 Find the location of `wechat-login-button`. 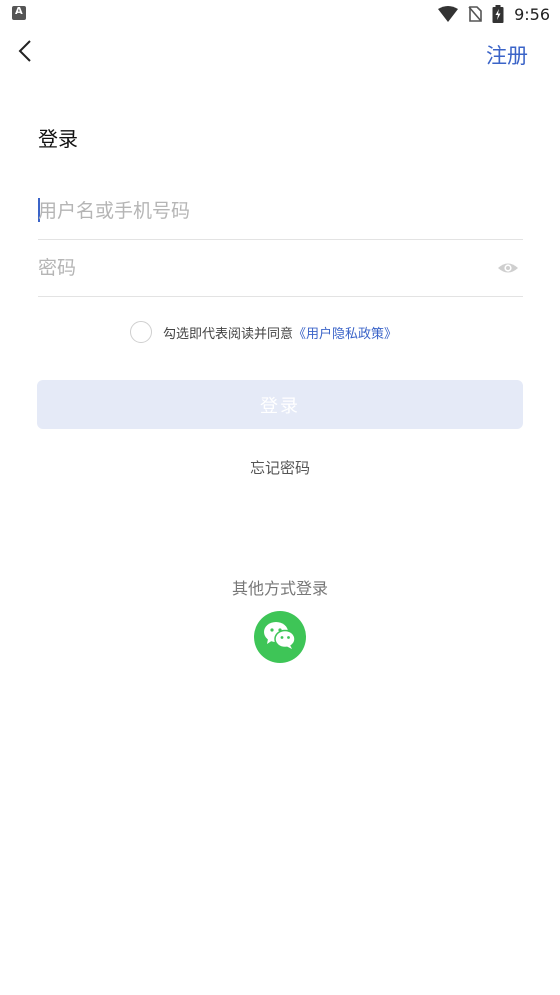

wechat-login-button is located at coordinates (280, 637).